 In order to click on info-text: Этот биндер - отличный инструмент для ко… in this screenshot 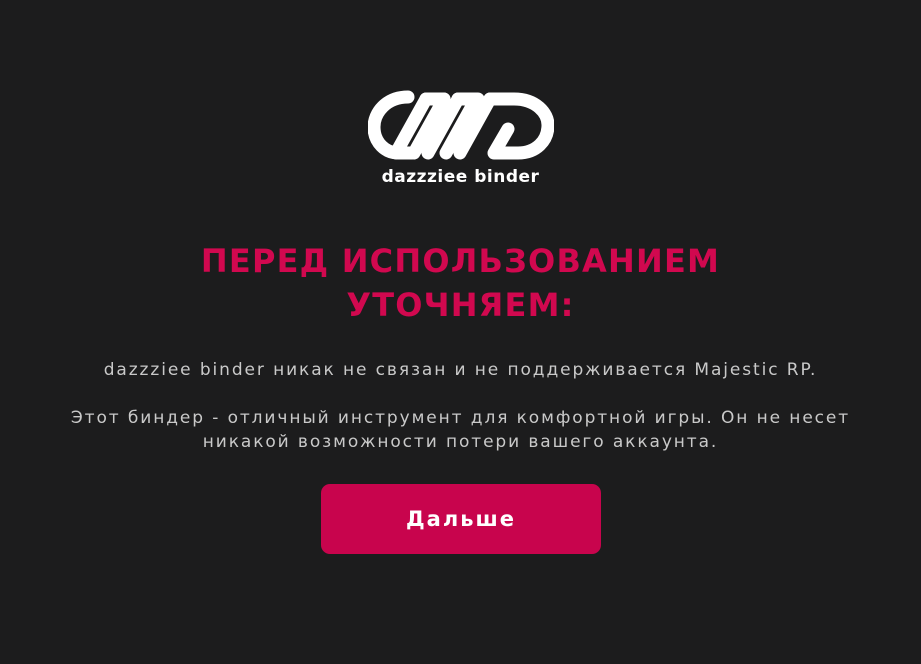, I will do `click(460, 430)`.